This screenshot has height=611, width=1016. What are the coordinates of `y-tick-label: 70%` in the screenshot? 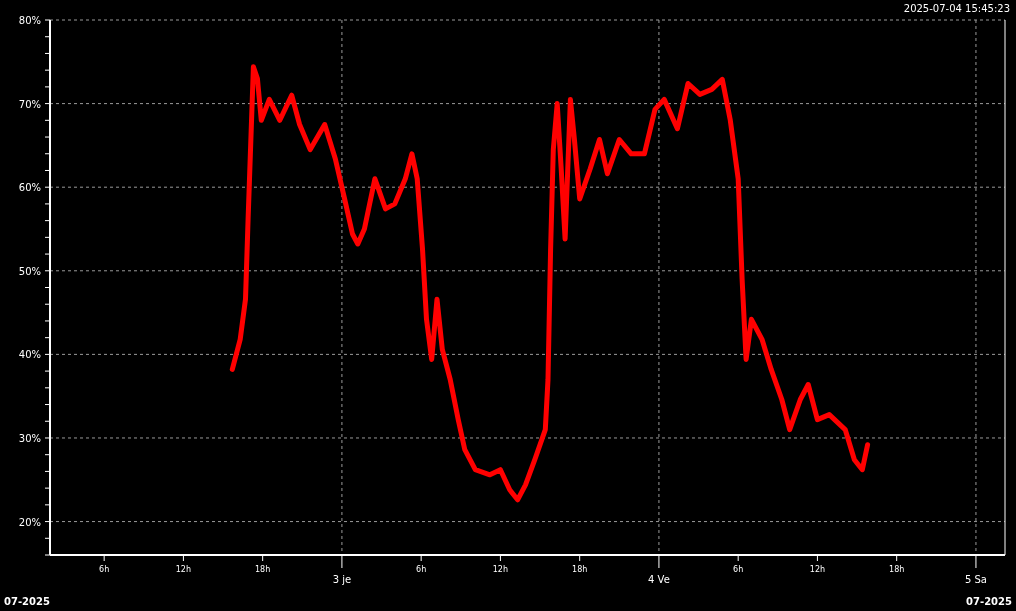 It's located at (29, 104).